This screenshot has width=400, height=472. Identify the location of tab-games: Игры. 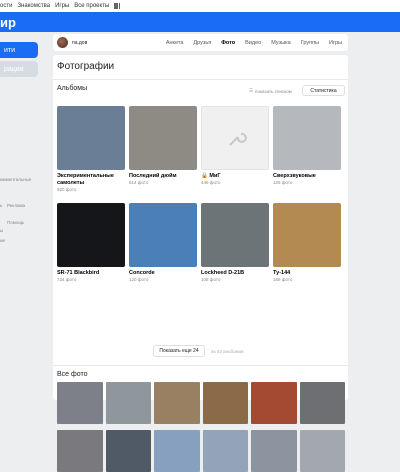
(335, 43).